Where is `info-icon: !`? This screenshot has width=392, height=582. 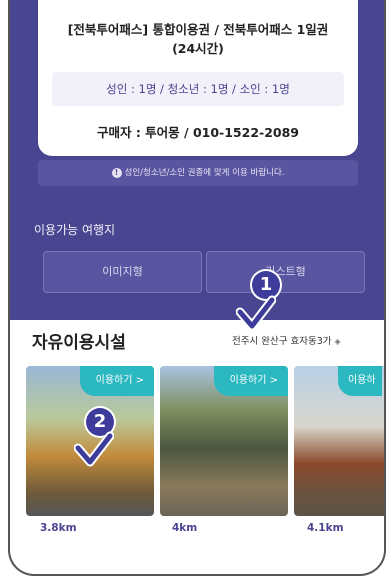 info-icon: ! is located at coordinates (116, 172).